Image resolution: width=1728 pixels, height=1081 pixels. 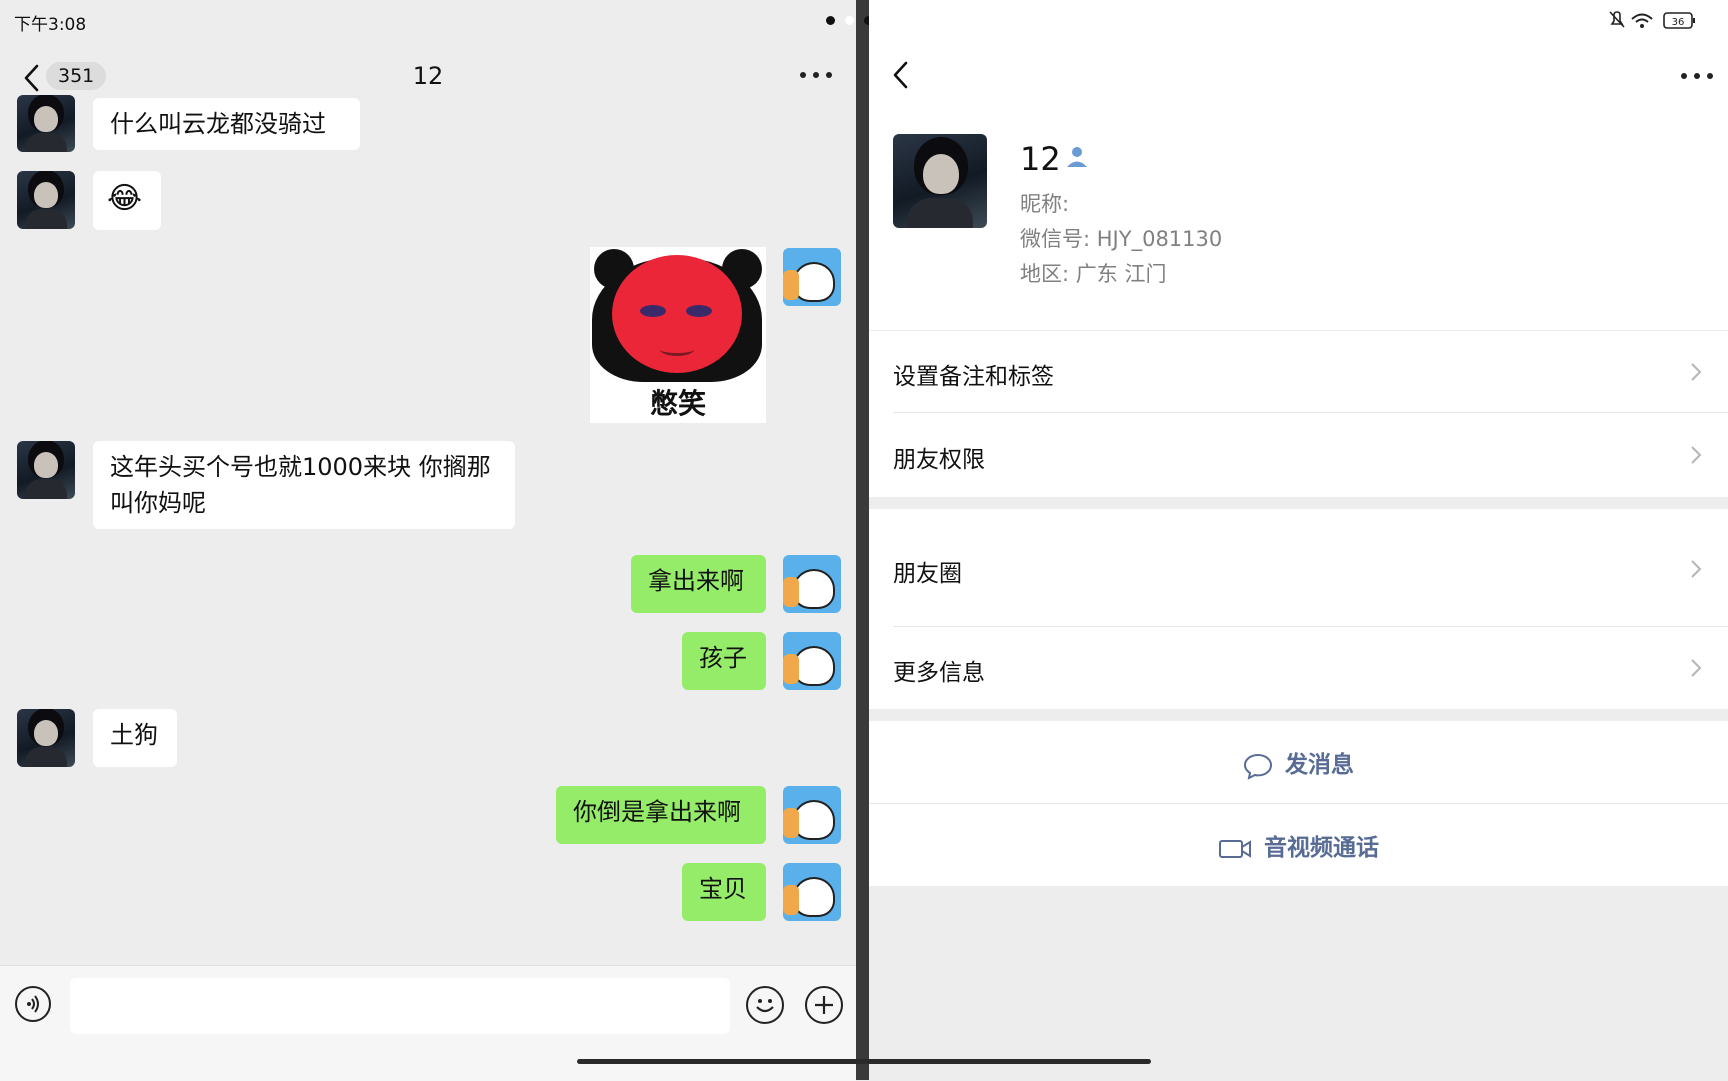 I want to click on nickname-label: 昵称:, so click(x=1045, y=204).